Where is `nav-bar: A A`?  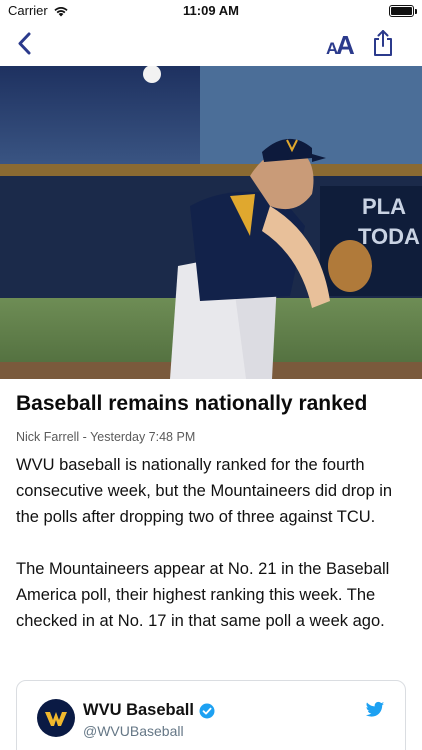
nav-bar: A A is located at coordinates (211, 44).